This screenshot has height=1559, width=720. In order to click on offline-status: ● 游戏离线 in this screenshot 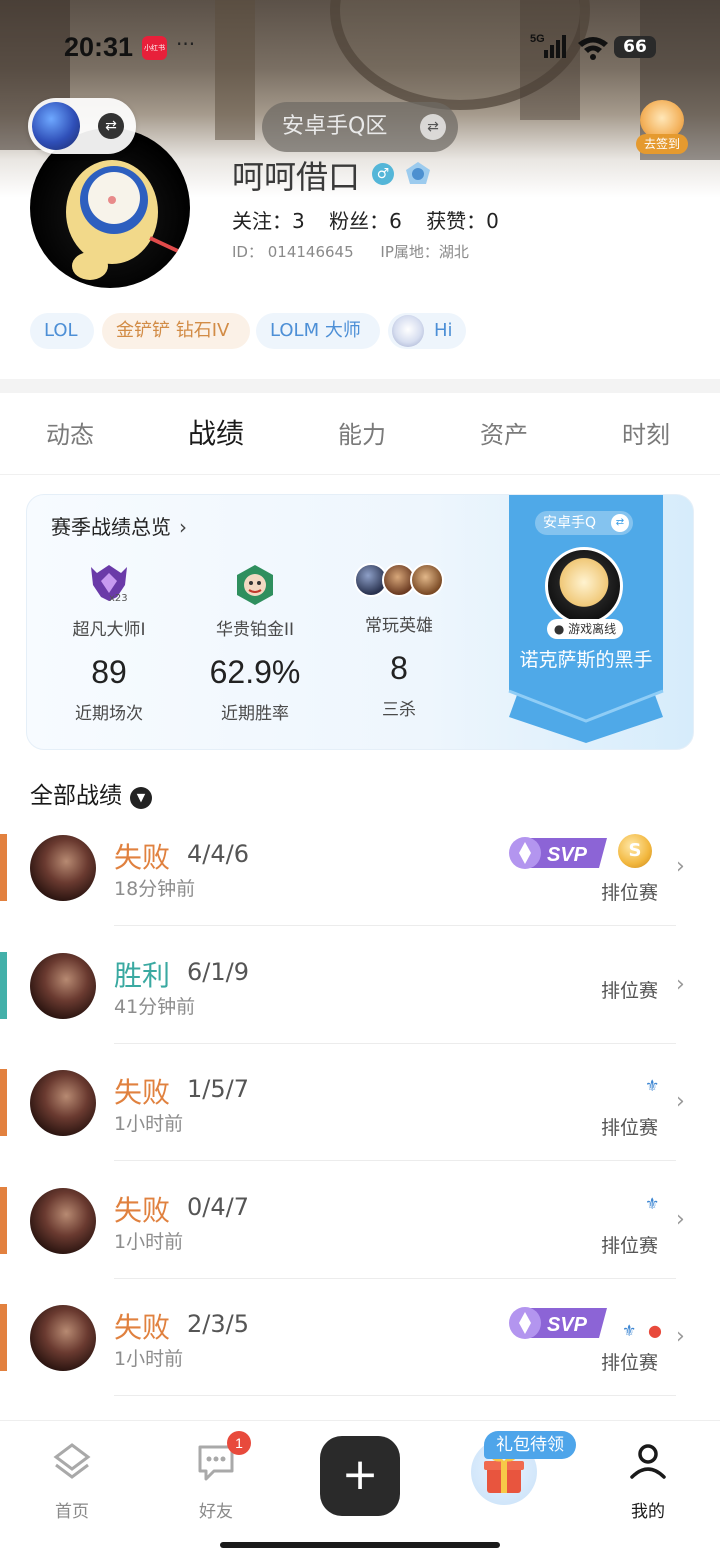, I will do `click(585, 629)`.